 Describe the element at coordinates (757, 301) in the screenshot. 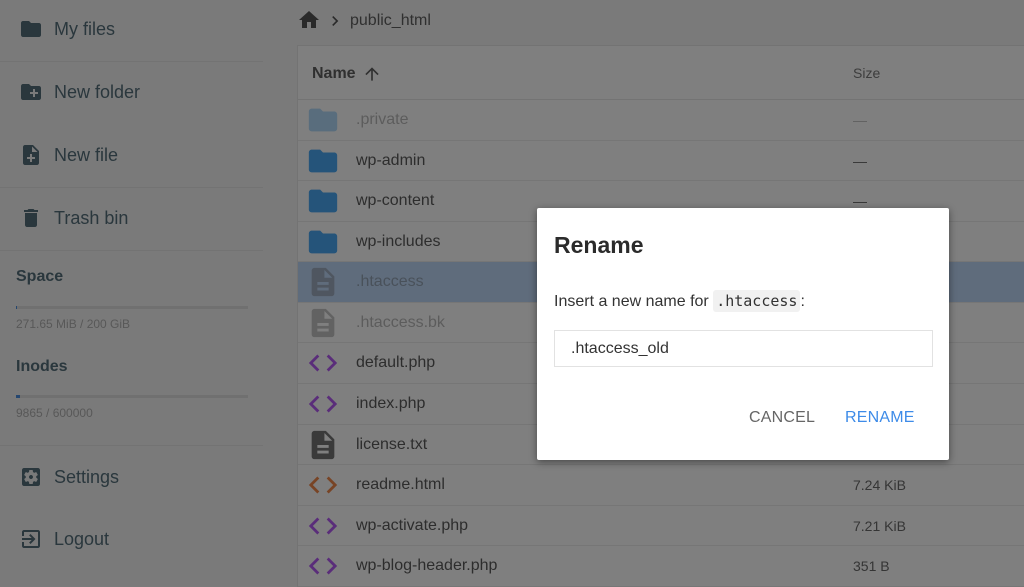

I see `prompt-filename: .htaccess` at that location.